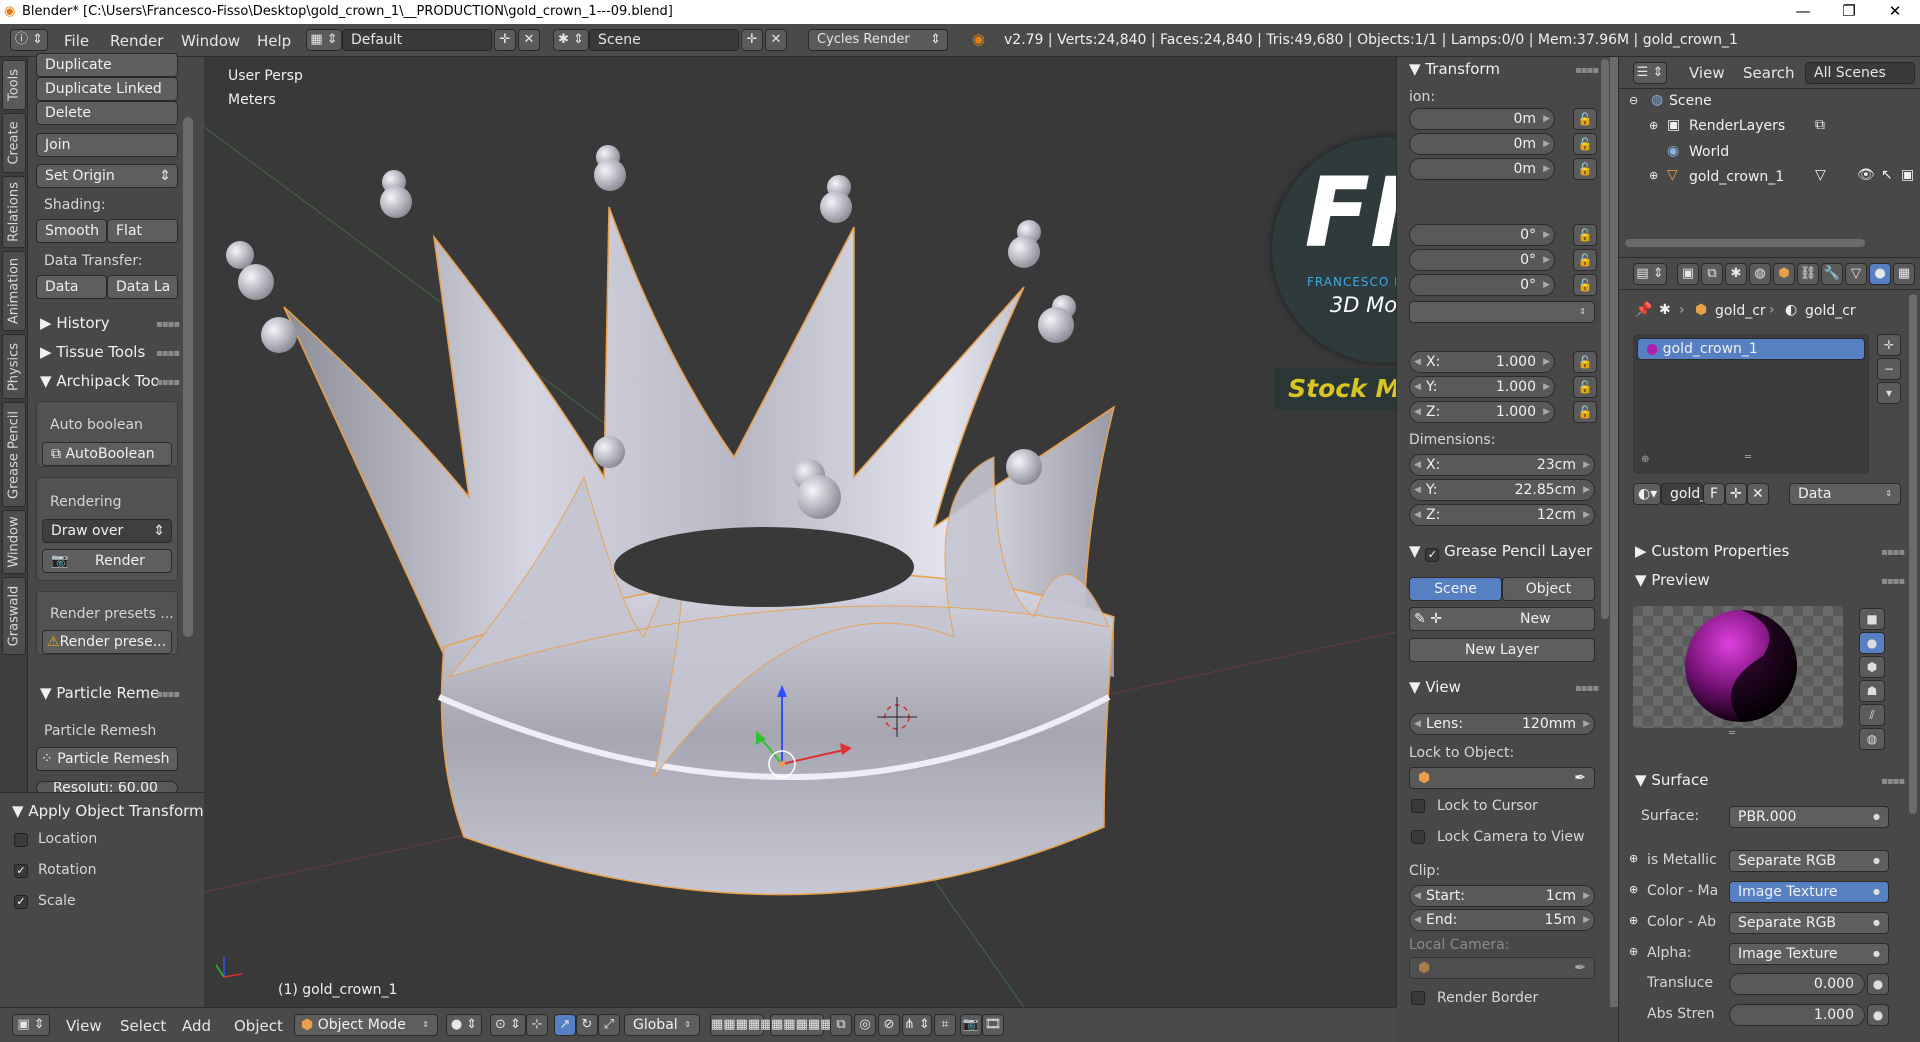  I want to click on remove-layout-icon: ✕, so click(529, 40).